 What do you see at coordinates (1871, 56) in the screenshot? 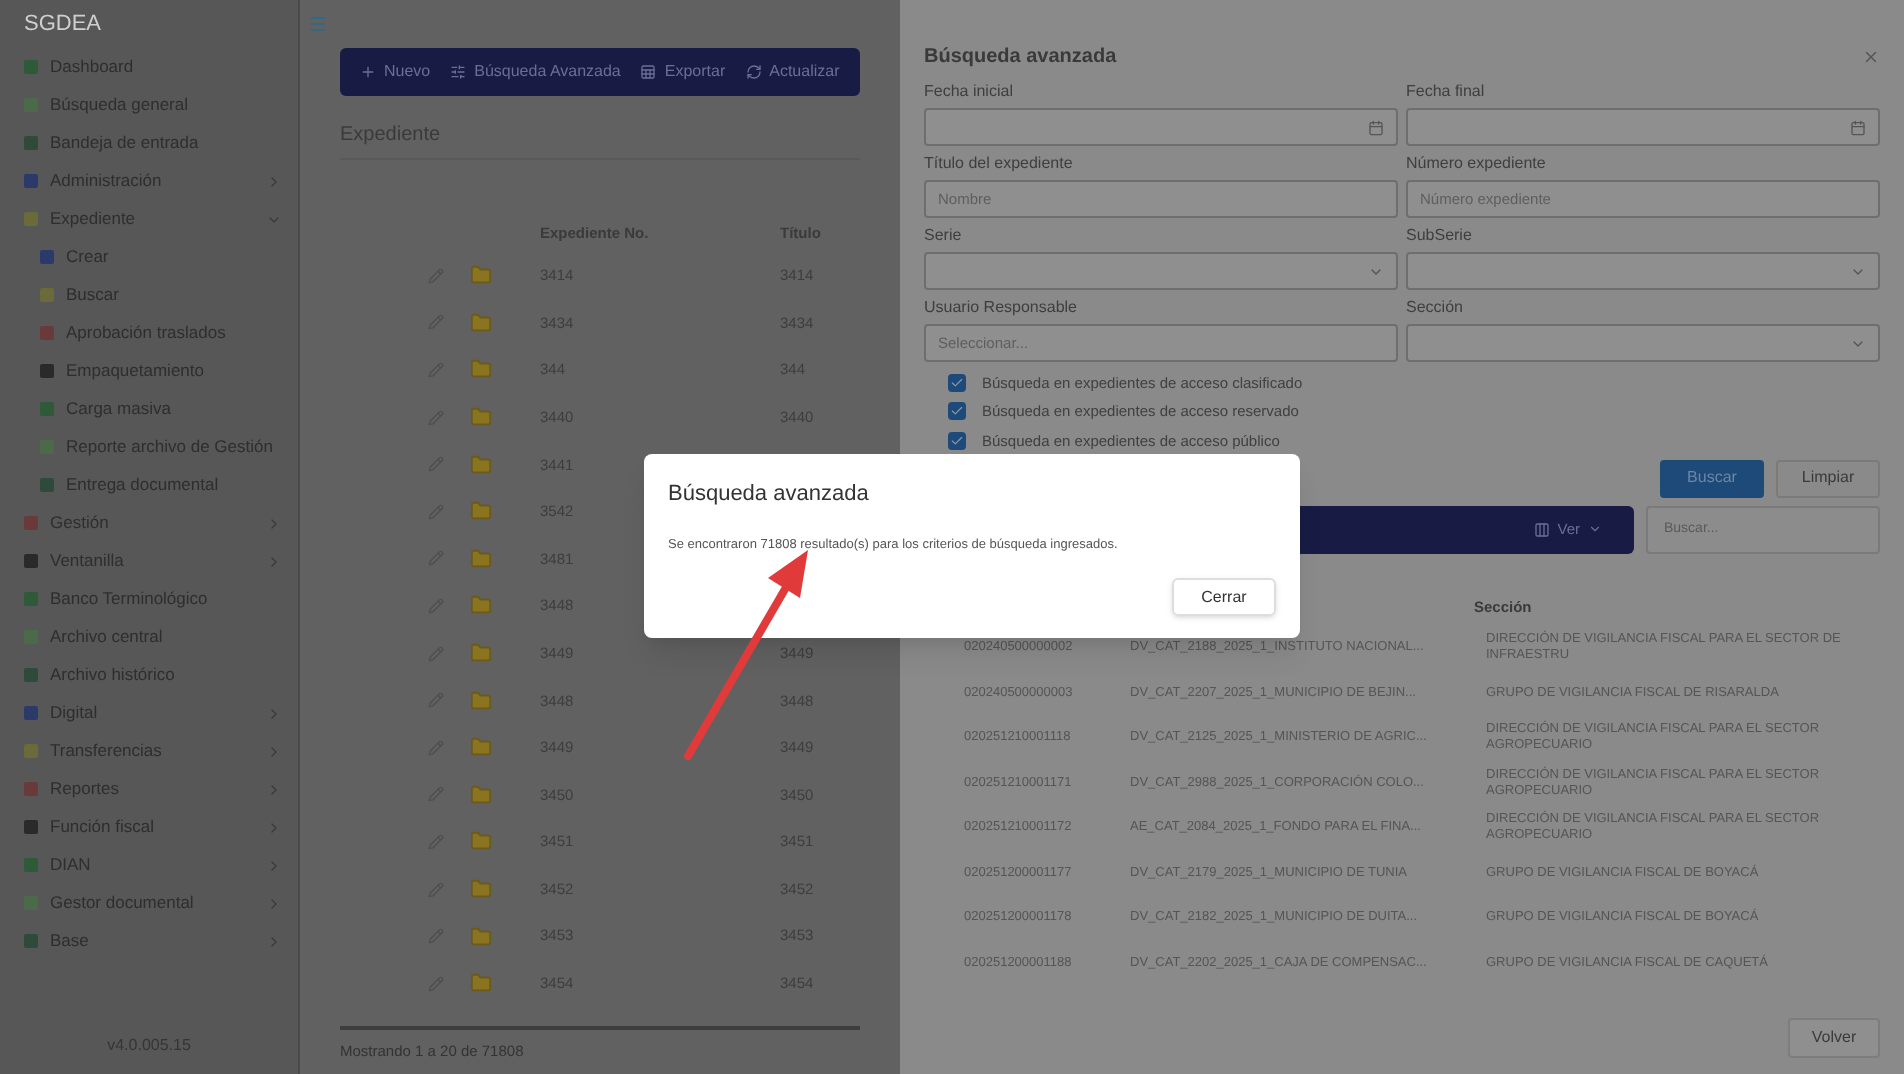
I see `close-icon` at bounding box center [1871, 56].